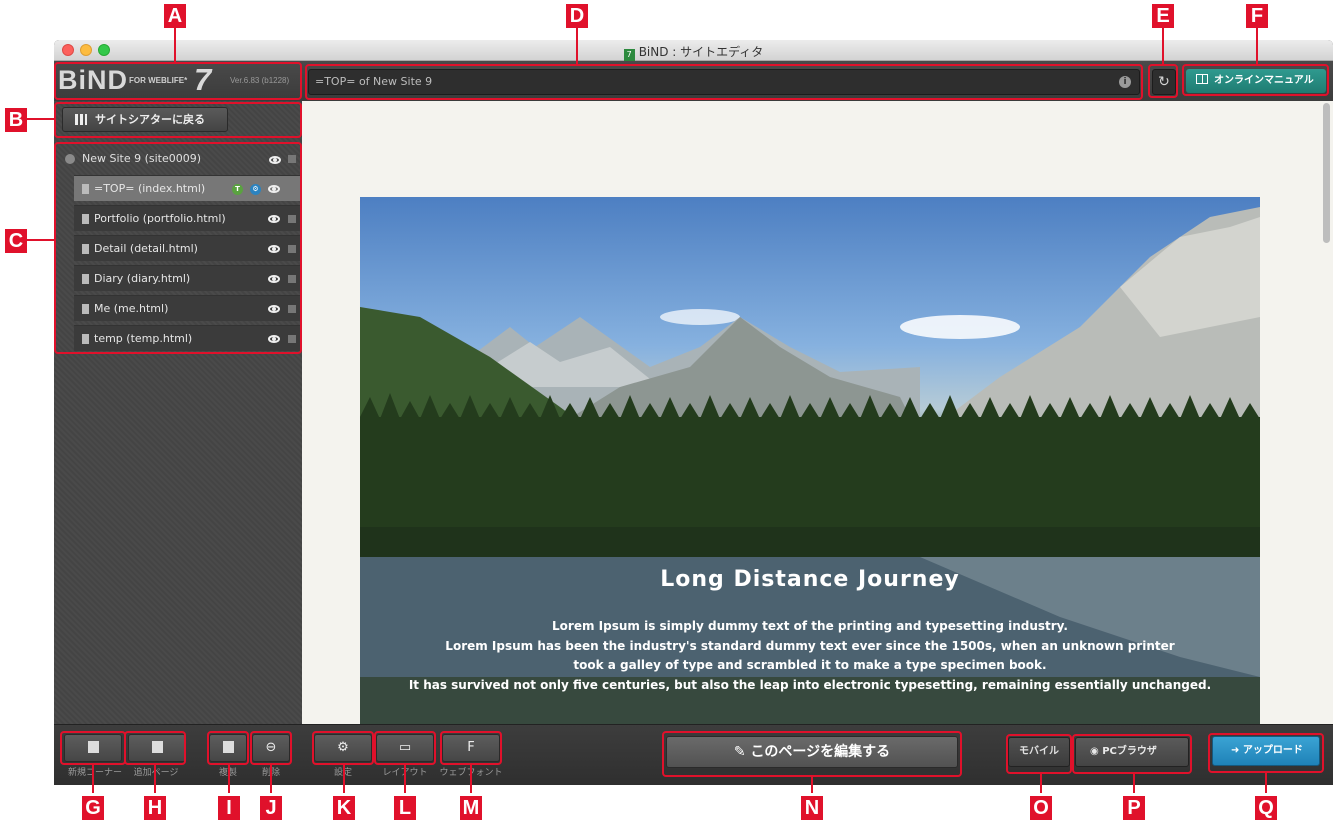  Describe the element at coordinates (344, 779) in the screenshot. I see `callout-line-k` at that location.